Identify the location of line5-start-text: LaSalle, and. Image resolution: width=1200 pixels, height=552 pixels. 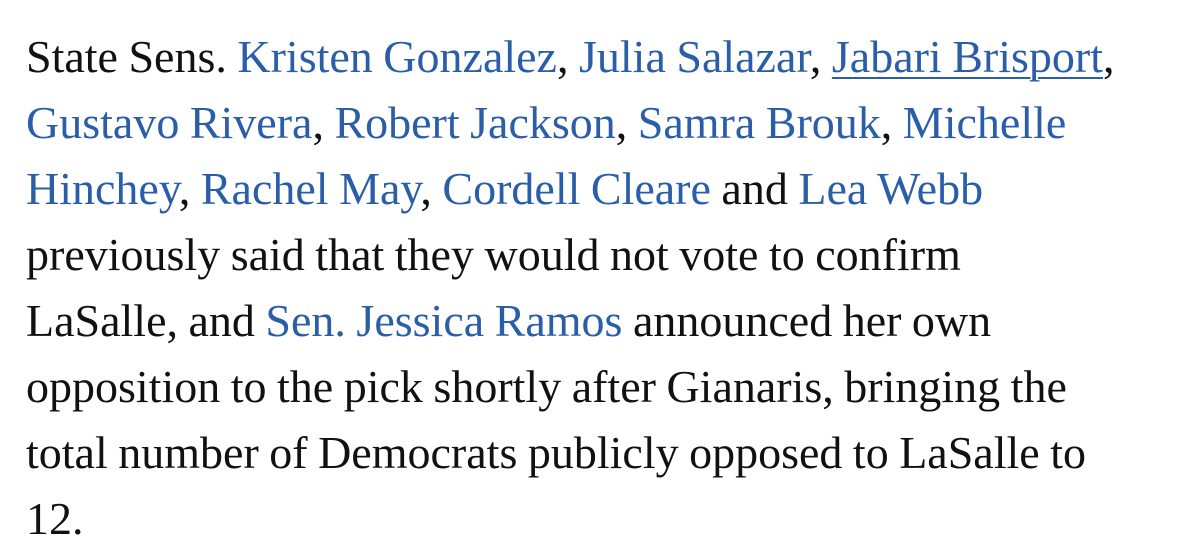
(140, 320).